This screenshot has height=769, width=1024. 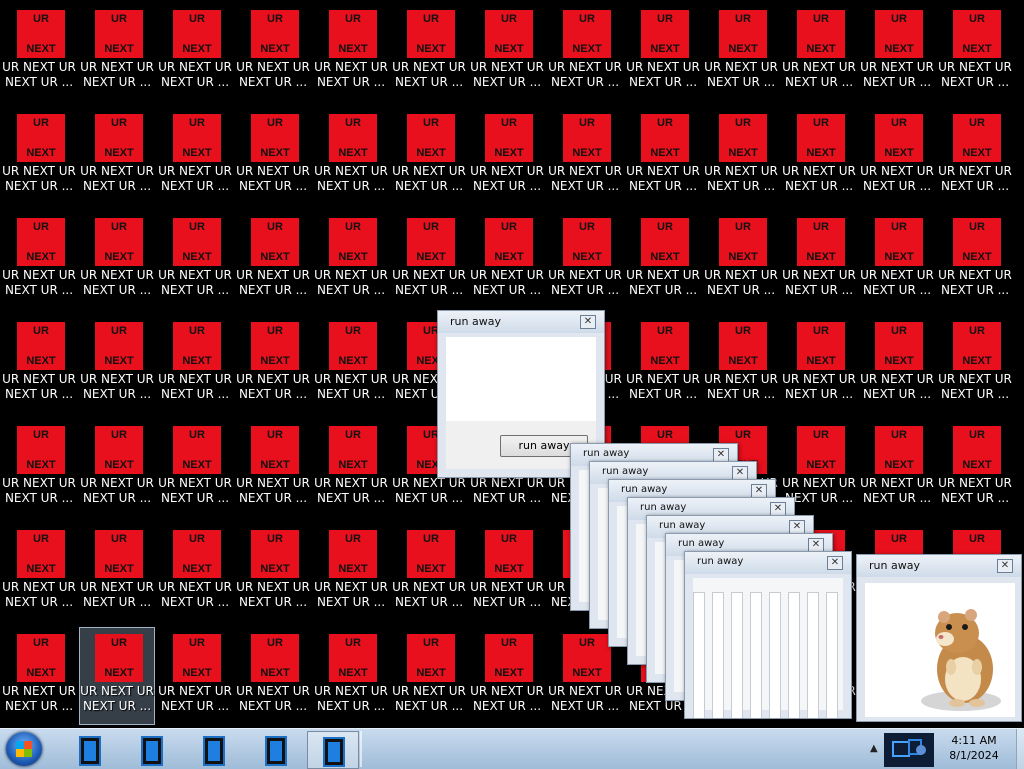 I want to click on stacked-dialog-window: run away ✕, so click(x=768, y=635).